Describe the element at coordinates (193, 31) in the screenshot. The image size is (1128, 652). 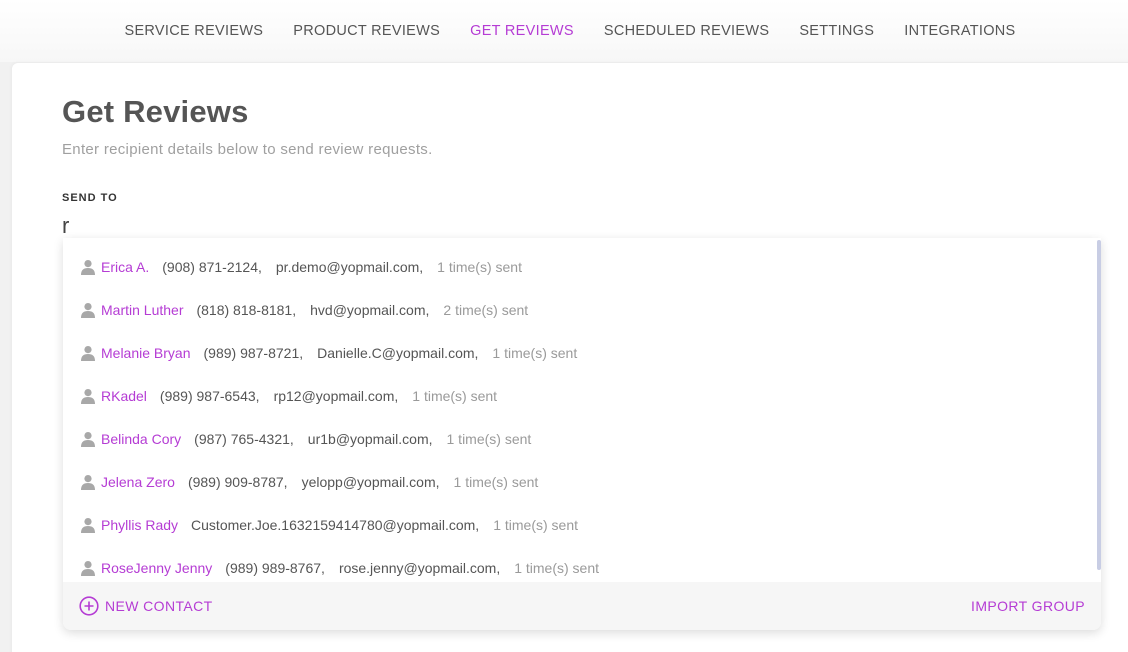
I see `nav-service-reviews: SERVICE REVIEWS` at that location.